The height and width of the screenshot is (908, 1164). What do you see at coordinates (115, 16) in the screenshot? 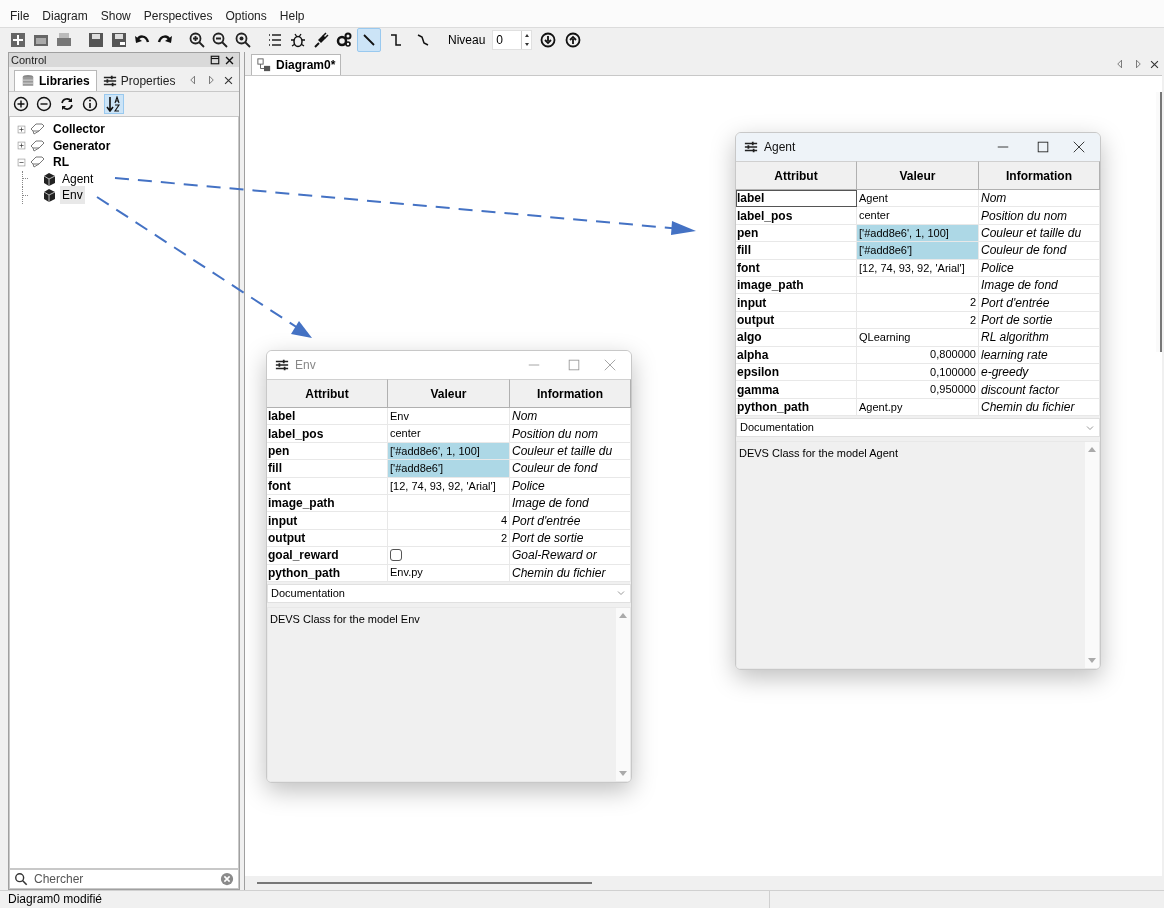
I see `menu-item: Show` at bounding box center [115, 16].